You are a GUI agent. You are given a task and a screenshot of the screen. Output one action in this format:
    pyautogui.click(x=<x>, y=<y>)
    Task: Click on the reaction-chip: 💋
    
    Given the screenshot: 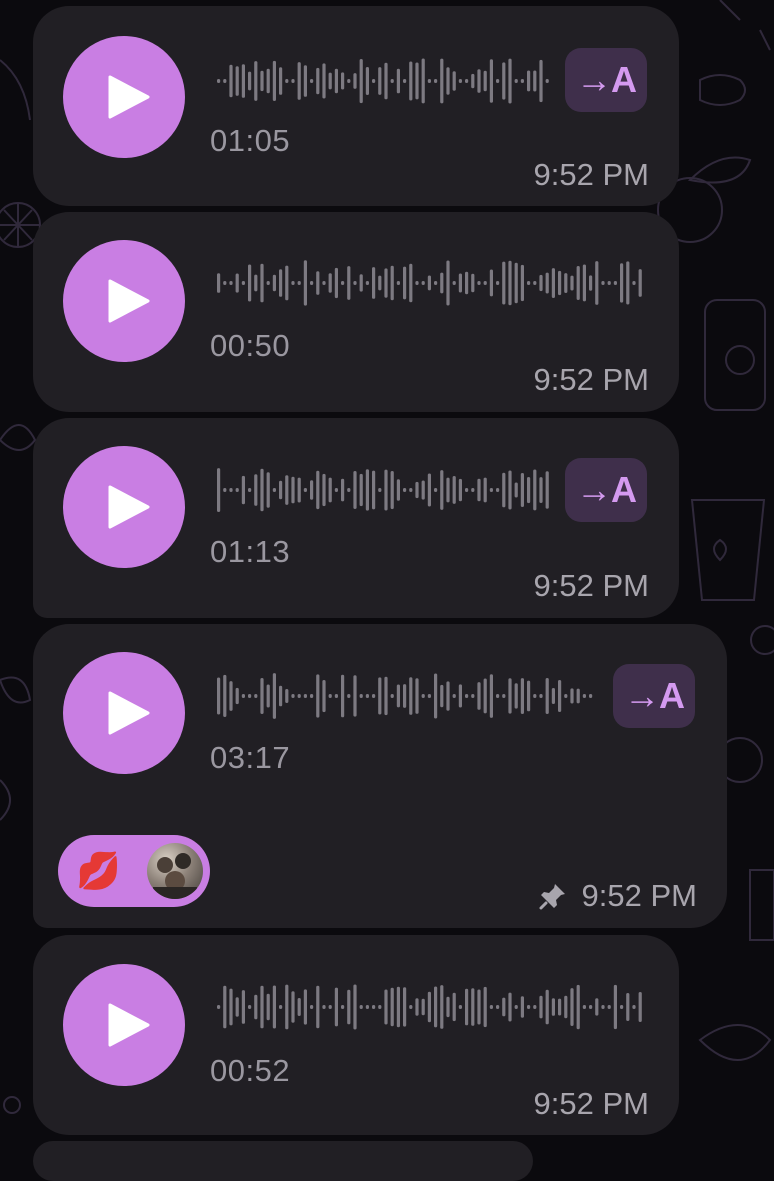 What is the action you would take?
    pyautogui.click(x=134, y=871)
    